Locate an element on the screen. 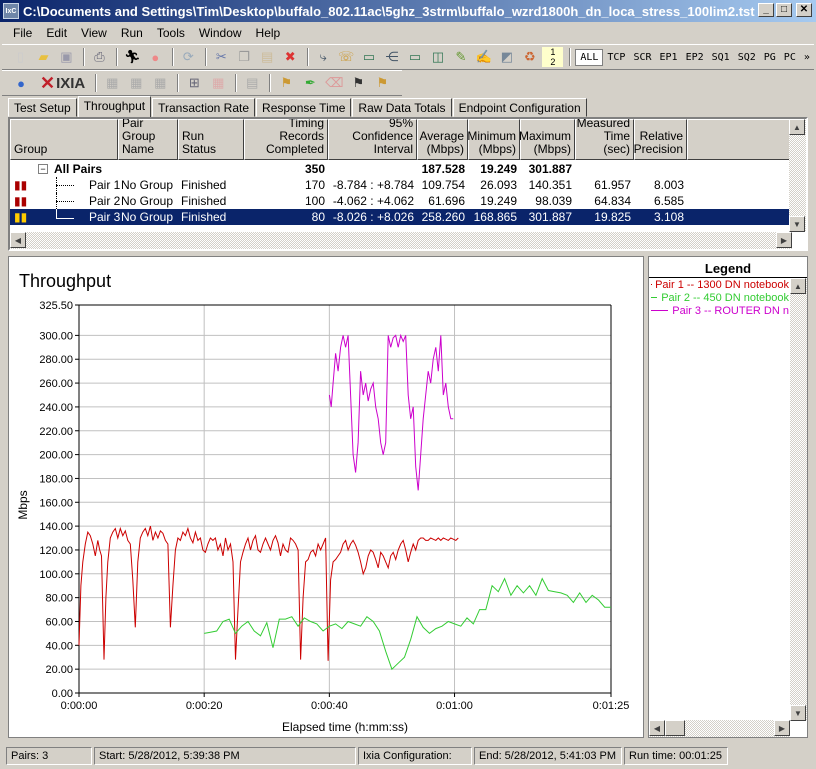 The image size is (816, 769). phone-icon: ☏ is located at coordinates (346, 57).